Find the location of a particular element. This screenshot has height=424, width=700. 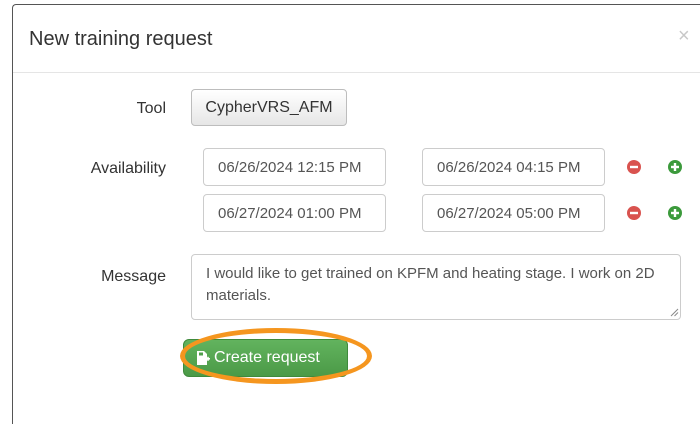

save-file-icon is located at coordinates (203, 358).